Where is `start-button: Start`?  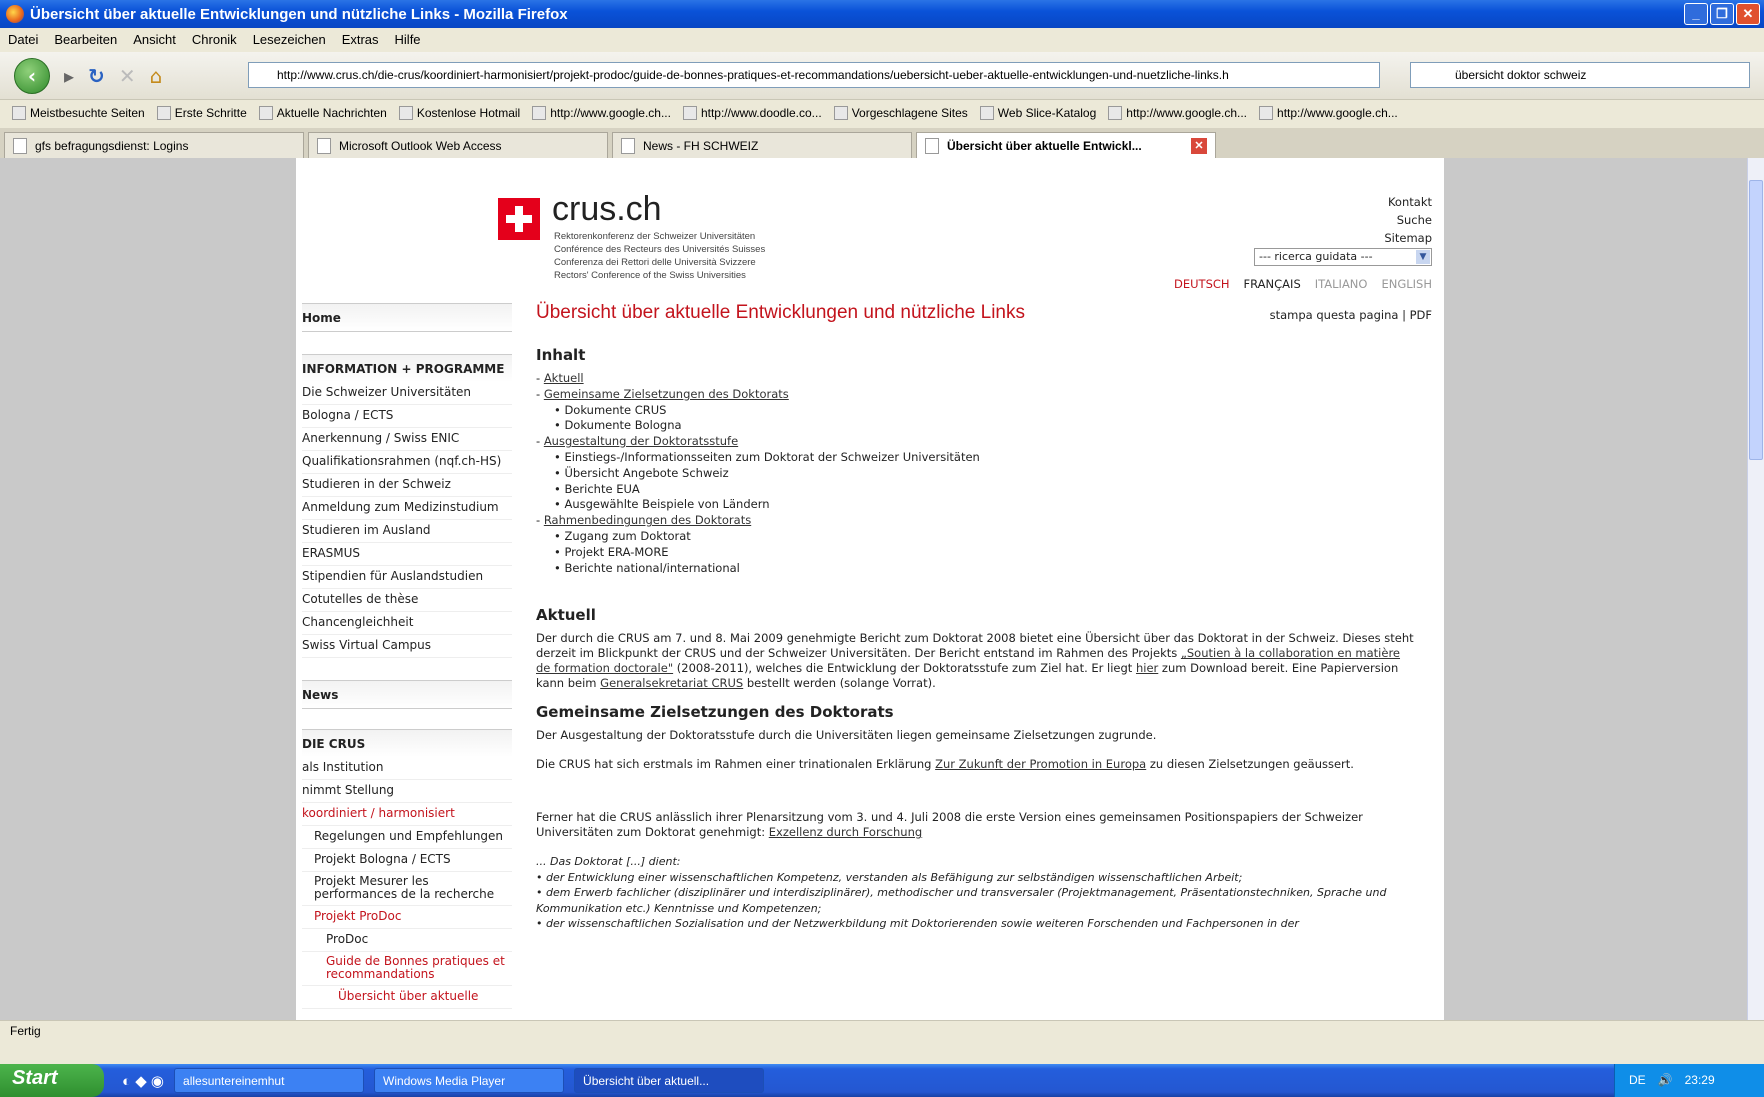 start-button: Start is located at coordinates (52, 1080).